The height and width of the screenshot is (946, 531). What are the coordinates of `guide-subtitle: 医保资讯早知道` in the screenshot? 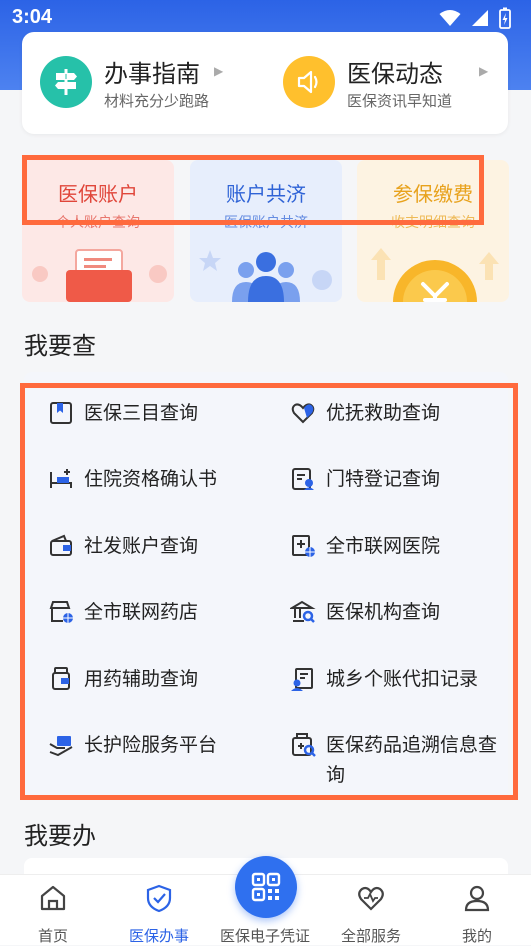 It's located at (400, 101).